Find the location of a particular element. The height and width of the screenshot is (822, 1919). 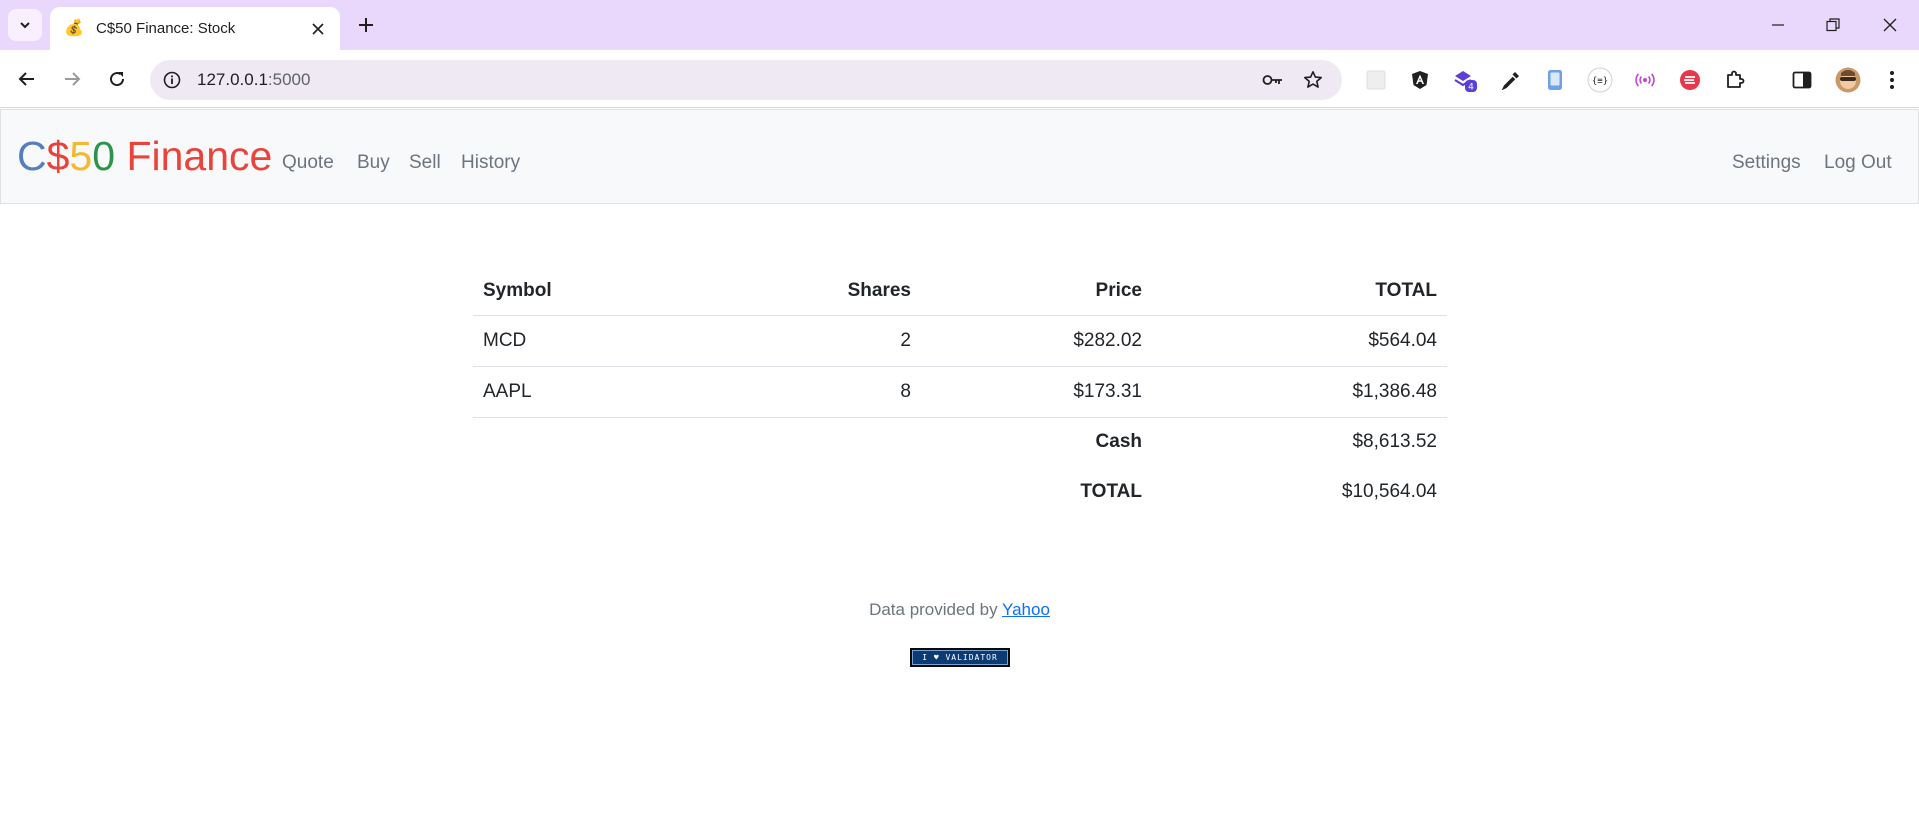

cell-price: $282.02 is located at coordinates (1036, 341).